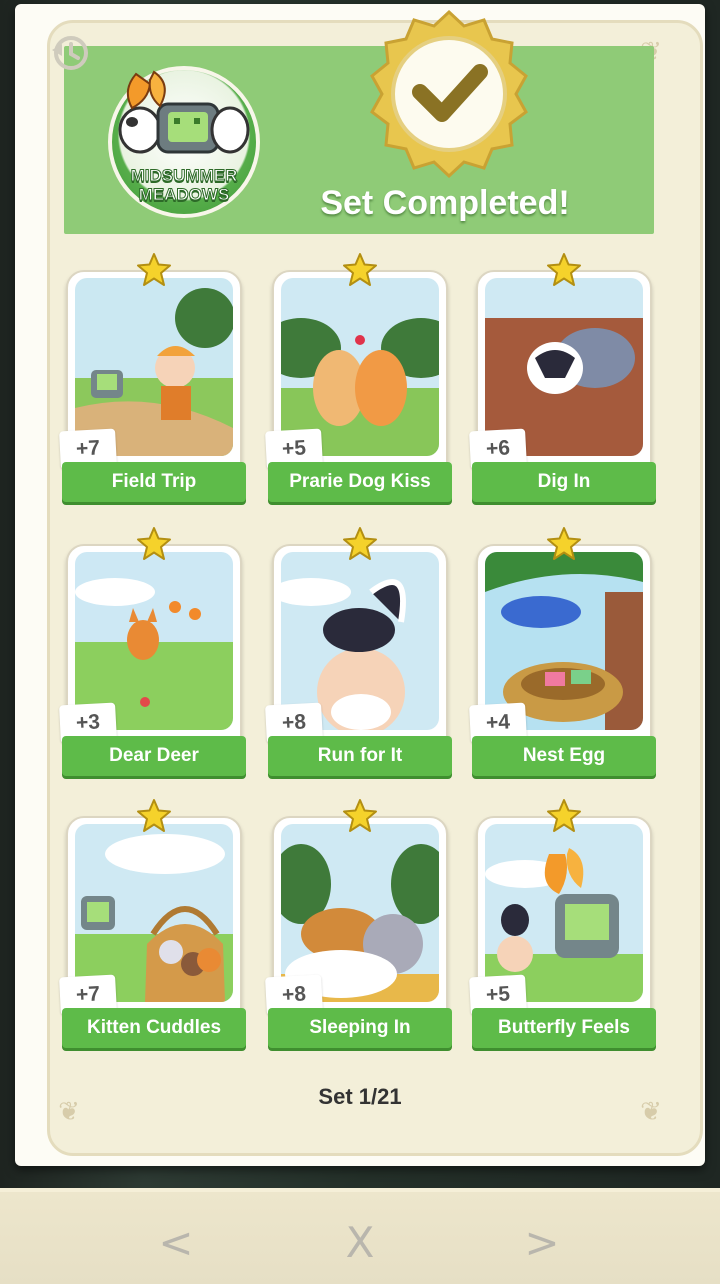  I want to click on collection-card: +3 Dear Deer, so click(152, 651).